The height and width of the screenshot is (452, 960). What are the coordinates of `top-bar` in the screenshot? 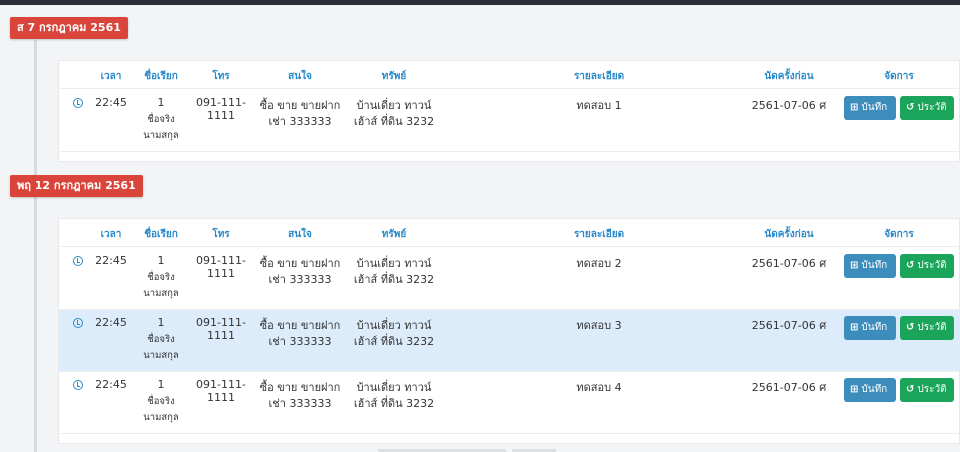 It's located at (480, 2).